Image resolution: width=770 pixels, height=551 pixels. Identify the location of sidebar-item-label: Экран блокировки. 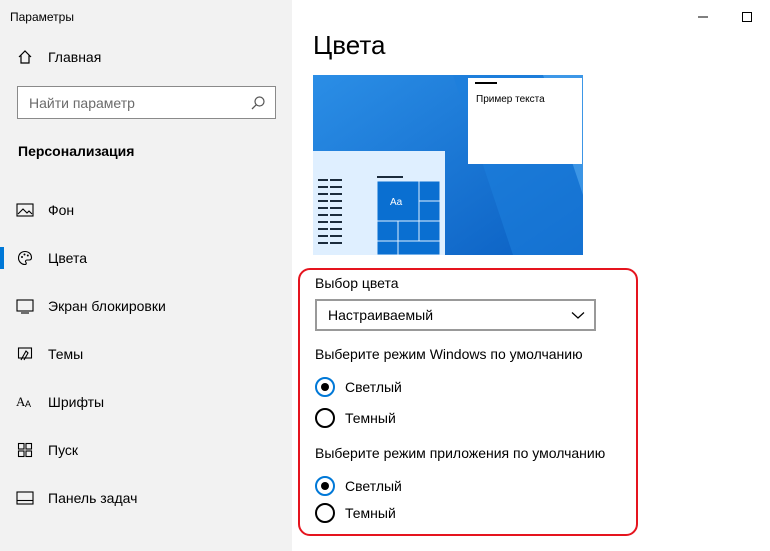
(107, 306).